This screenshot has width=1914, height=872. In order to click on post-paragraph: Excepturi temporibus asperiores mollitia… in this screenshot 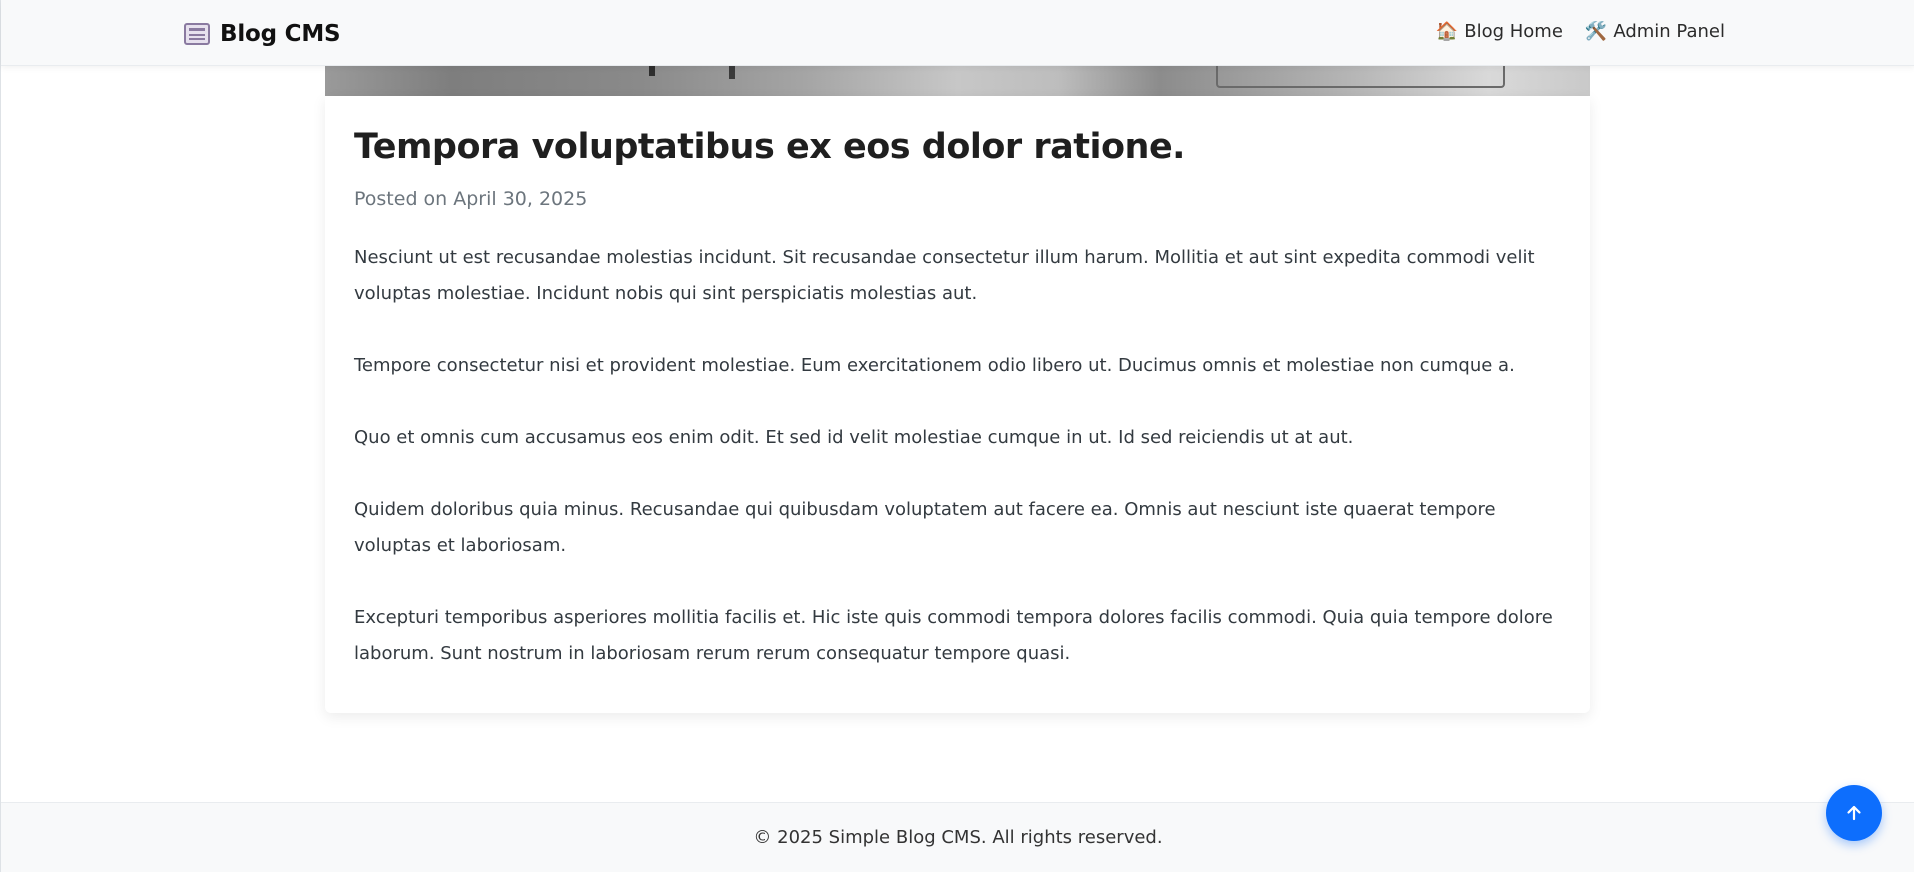, I will do `click(953, 635)`.